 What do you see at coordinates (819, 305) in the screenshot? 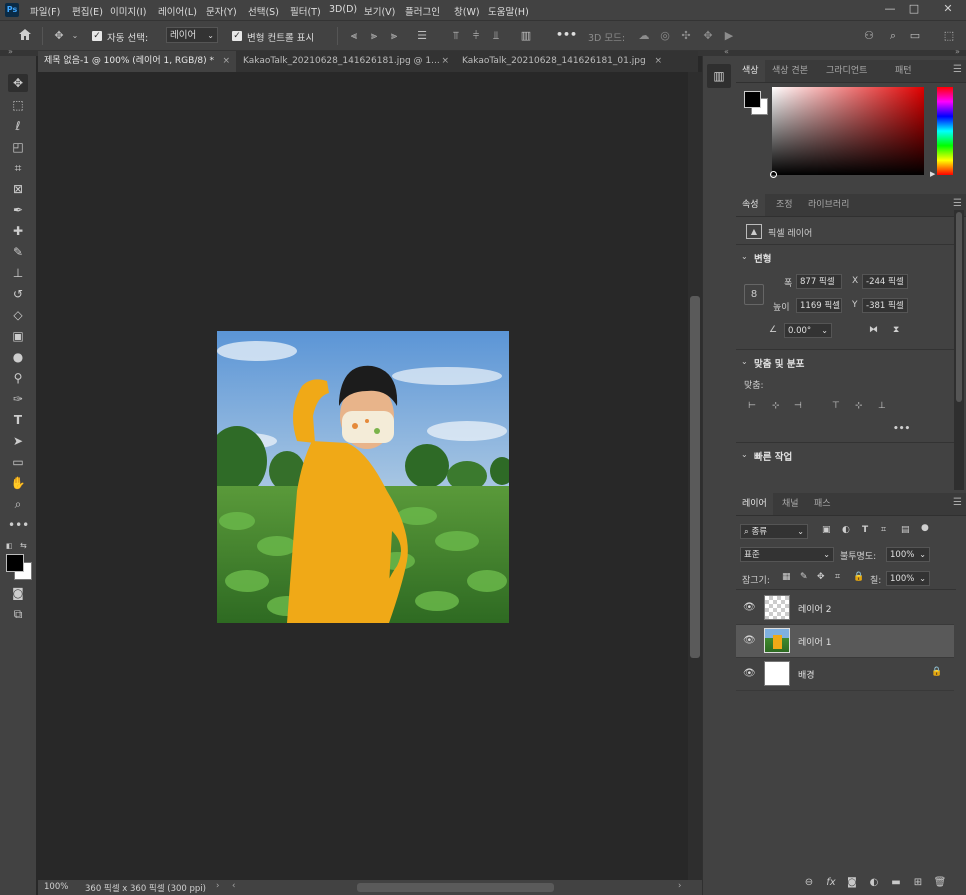
I see `height-field: 1169 픽셀` at bounding box center [819, 305].